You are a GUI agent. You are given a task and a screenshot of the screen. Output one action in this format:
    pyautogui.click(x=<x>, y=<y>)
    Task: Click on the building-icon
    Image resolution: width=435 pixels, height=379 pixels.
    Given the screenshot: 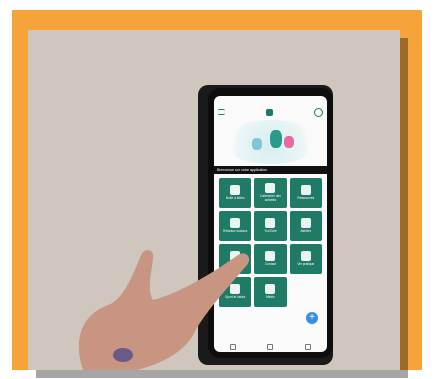 What is the action you would take?
    pyautogui.click(x=235, y=190)
    